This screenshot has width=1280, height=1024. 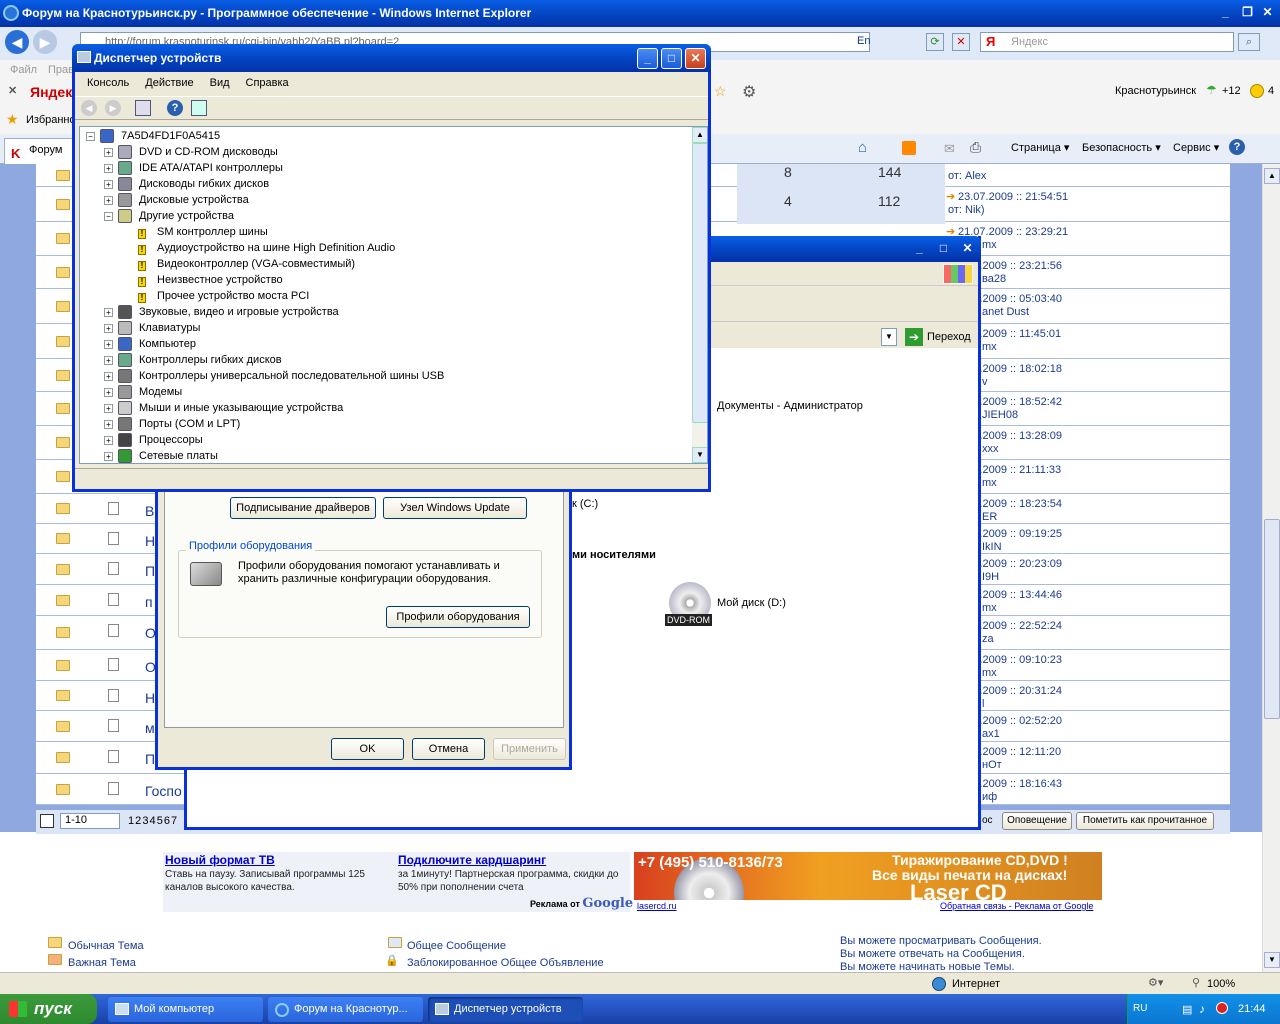 What do you see at coordinates (889, 337) in the screenshot?
I see `address-dropdown-icon: ▼` at bounding box center [889, 337].